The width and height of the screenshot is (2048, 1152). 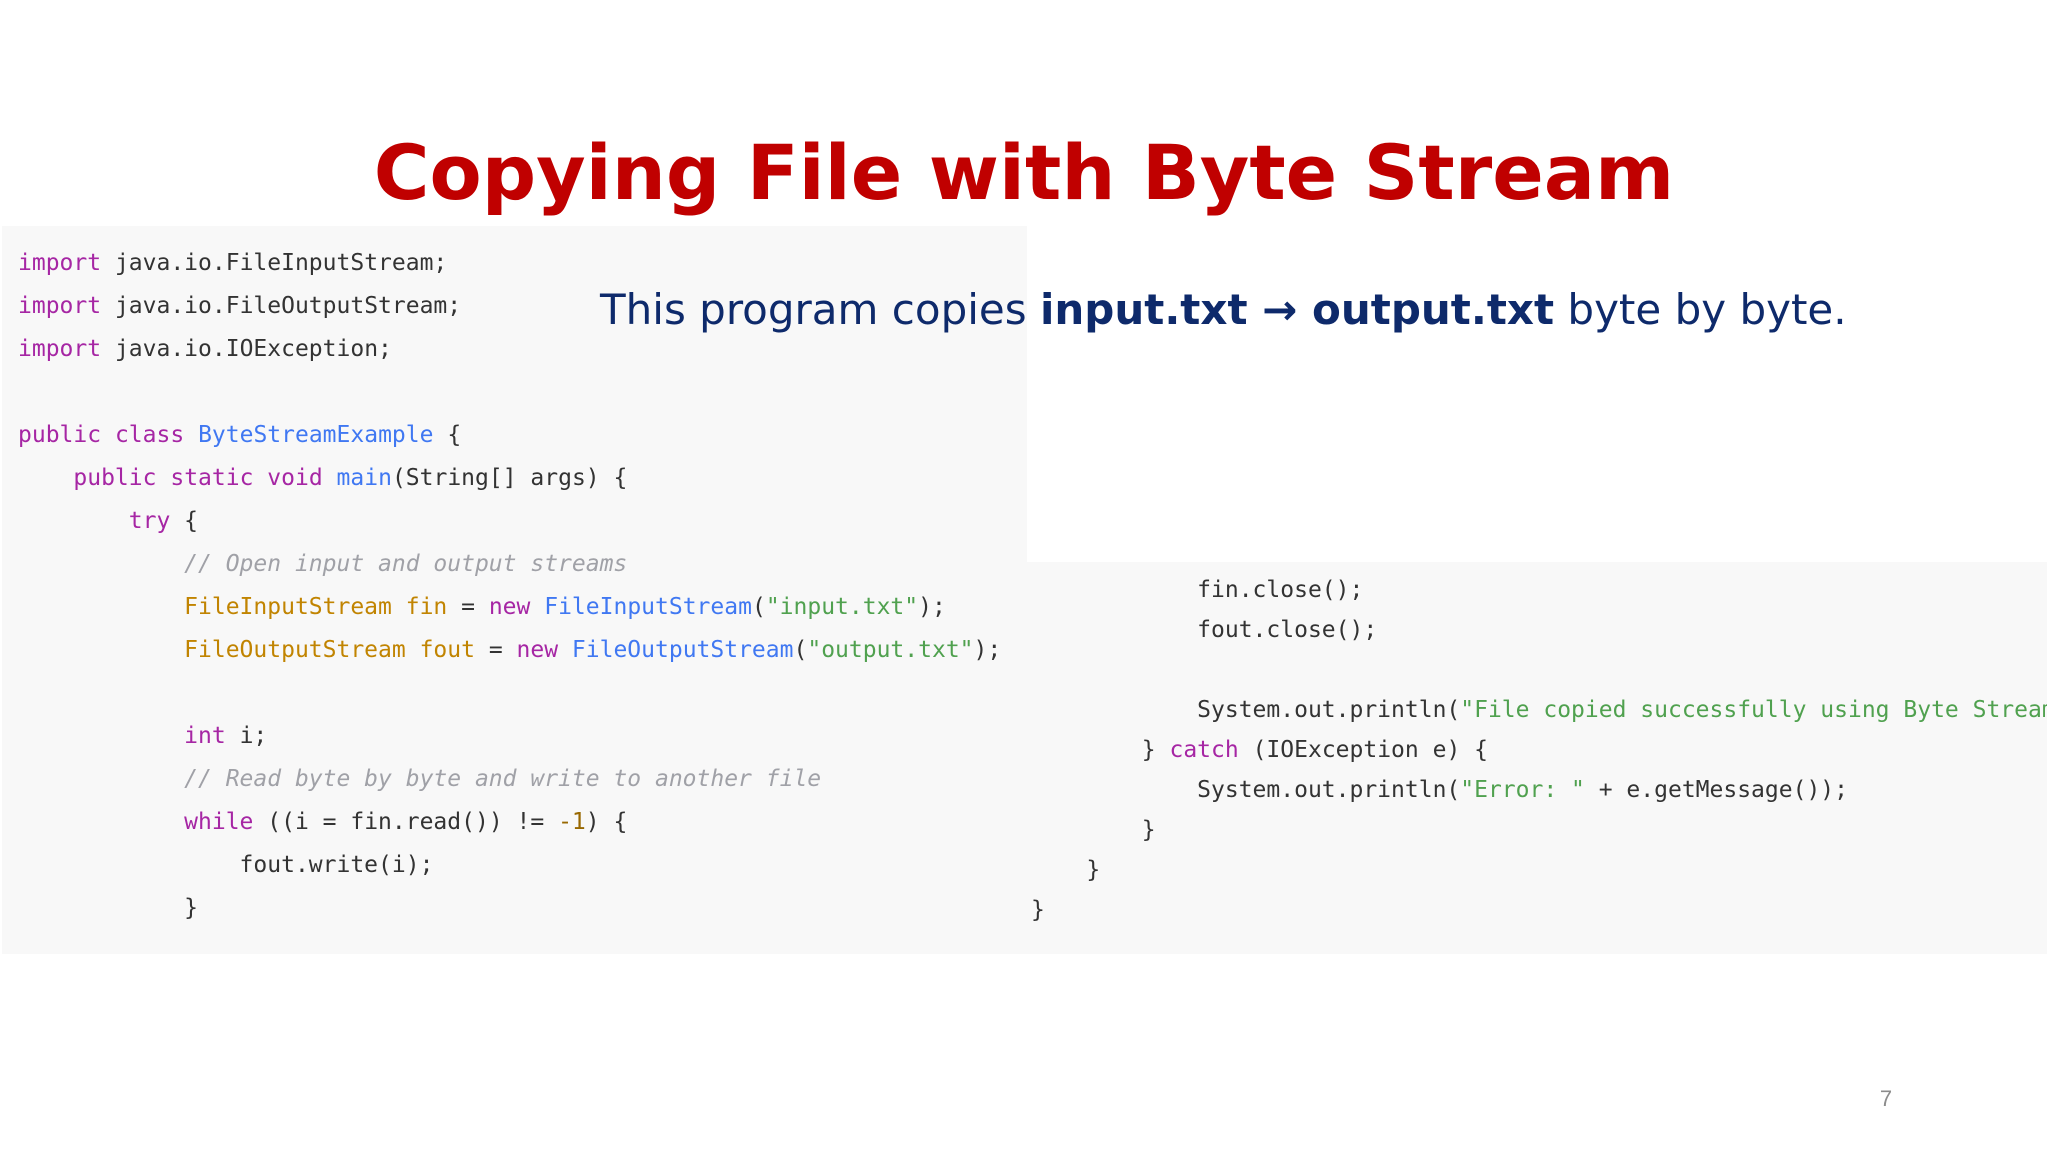 I want to click on code-line: public class ByteStreamExample {, so click(x=239, y=435).